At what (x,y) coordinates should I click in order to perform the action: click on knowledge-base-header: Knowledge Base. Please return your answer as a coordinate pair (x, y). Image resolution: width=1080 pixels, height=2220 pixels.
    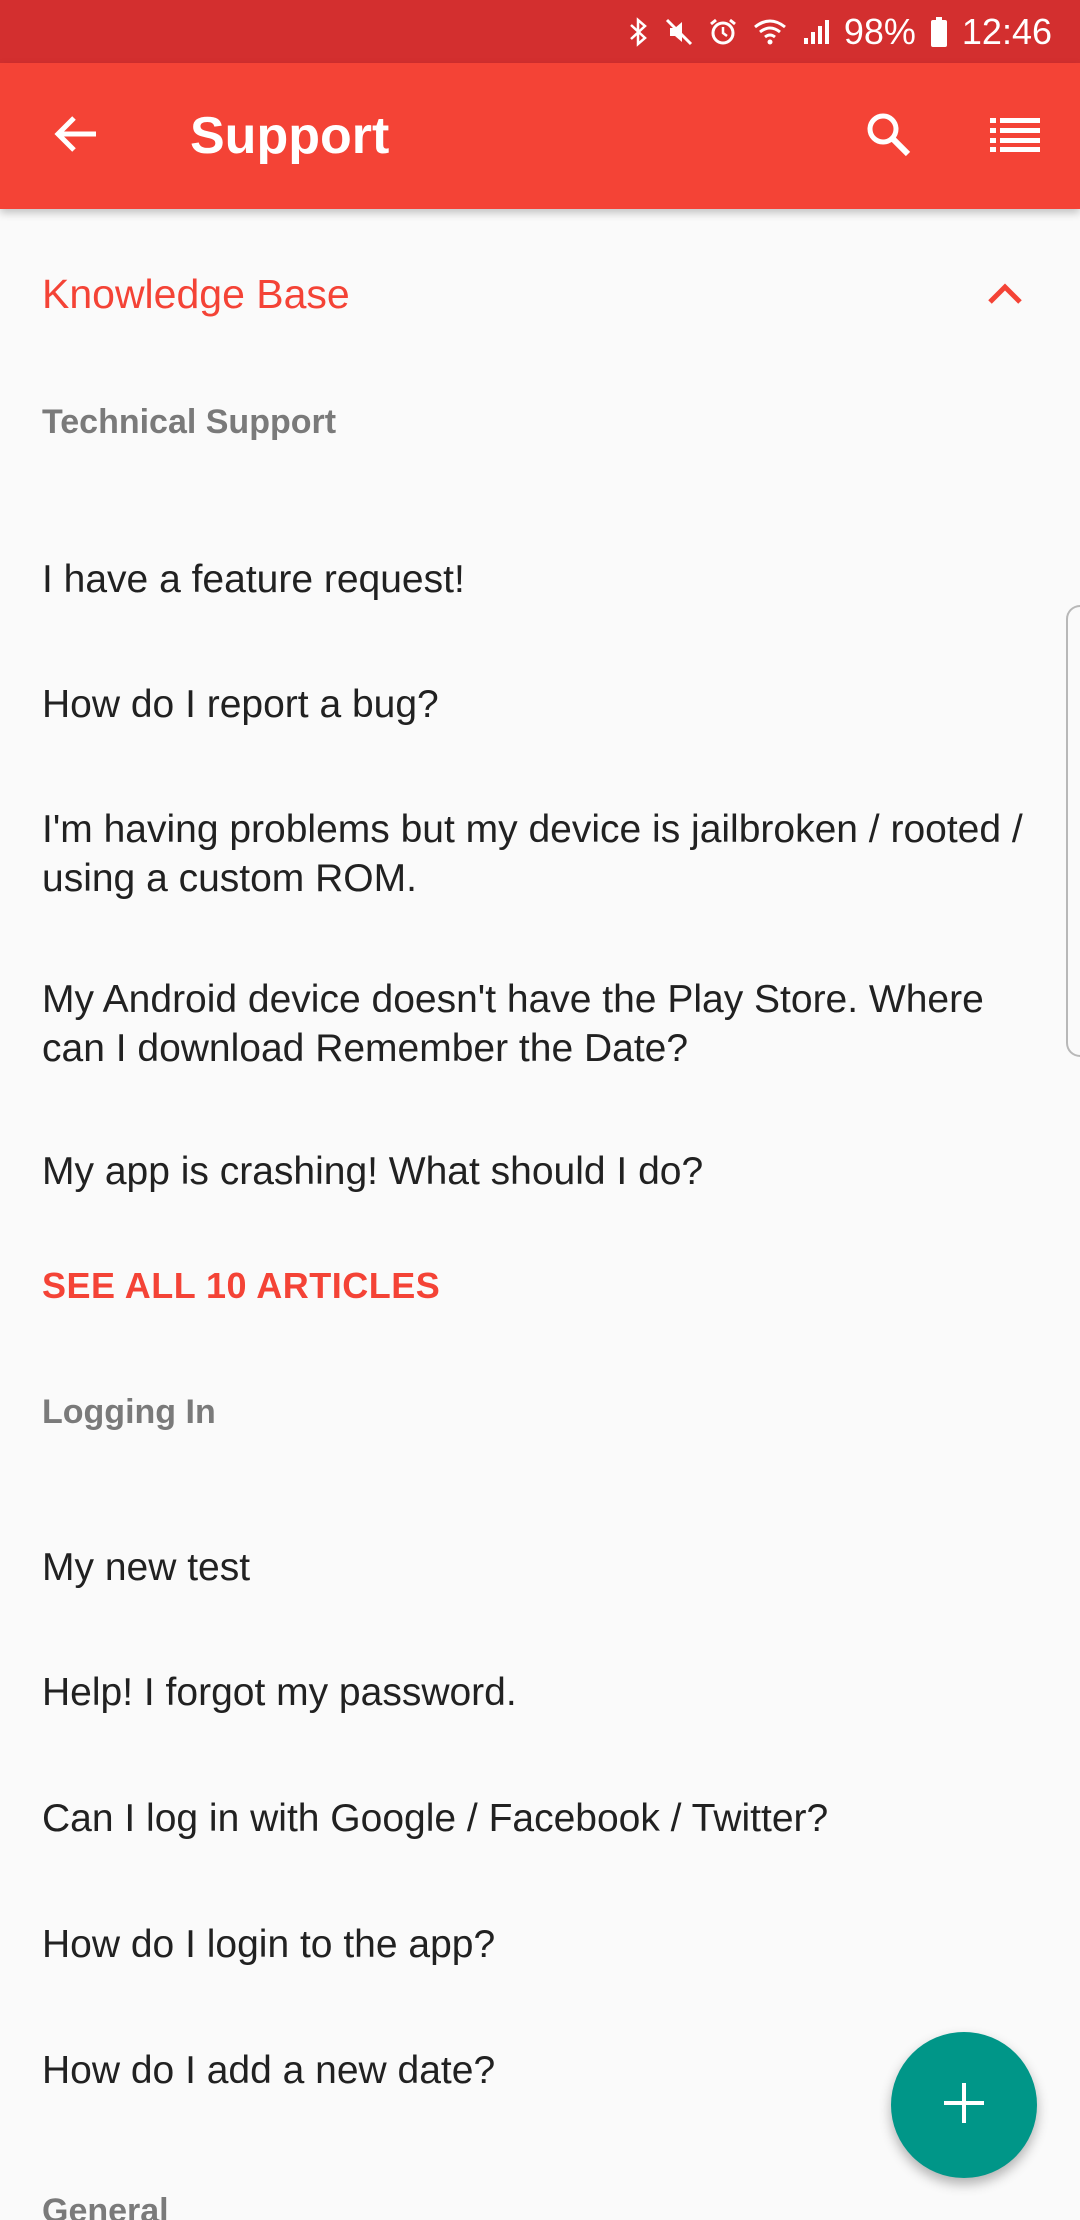
    Looking at the image, I should click on (540, 294).